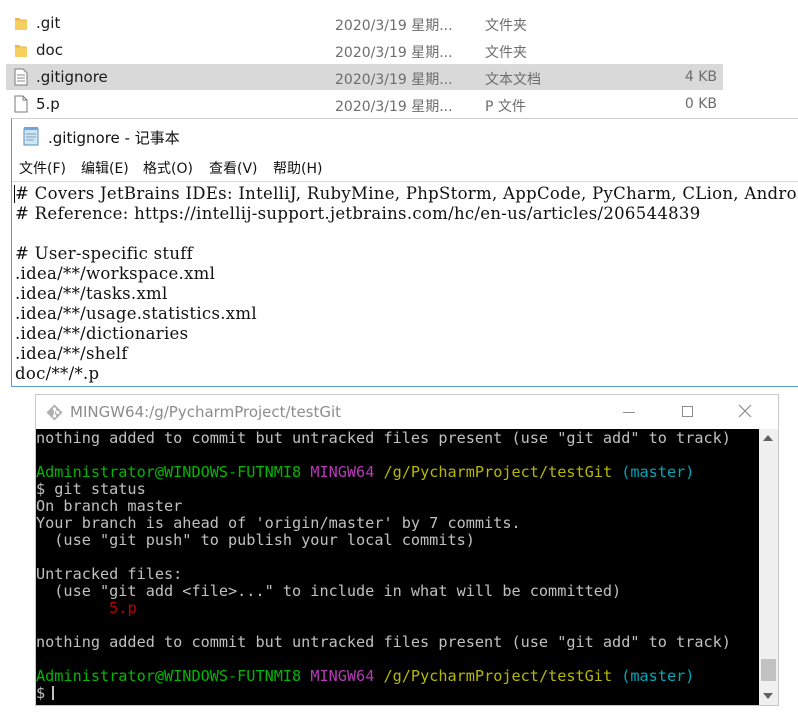 The width and height of the screenshot is (798, 726). I want to click on file-name: .git, so click(48, 23).